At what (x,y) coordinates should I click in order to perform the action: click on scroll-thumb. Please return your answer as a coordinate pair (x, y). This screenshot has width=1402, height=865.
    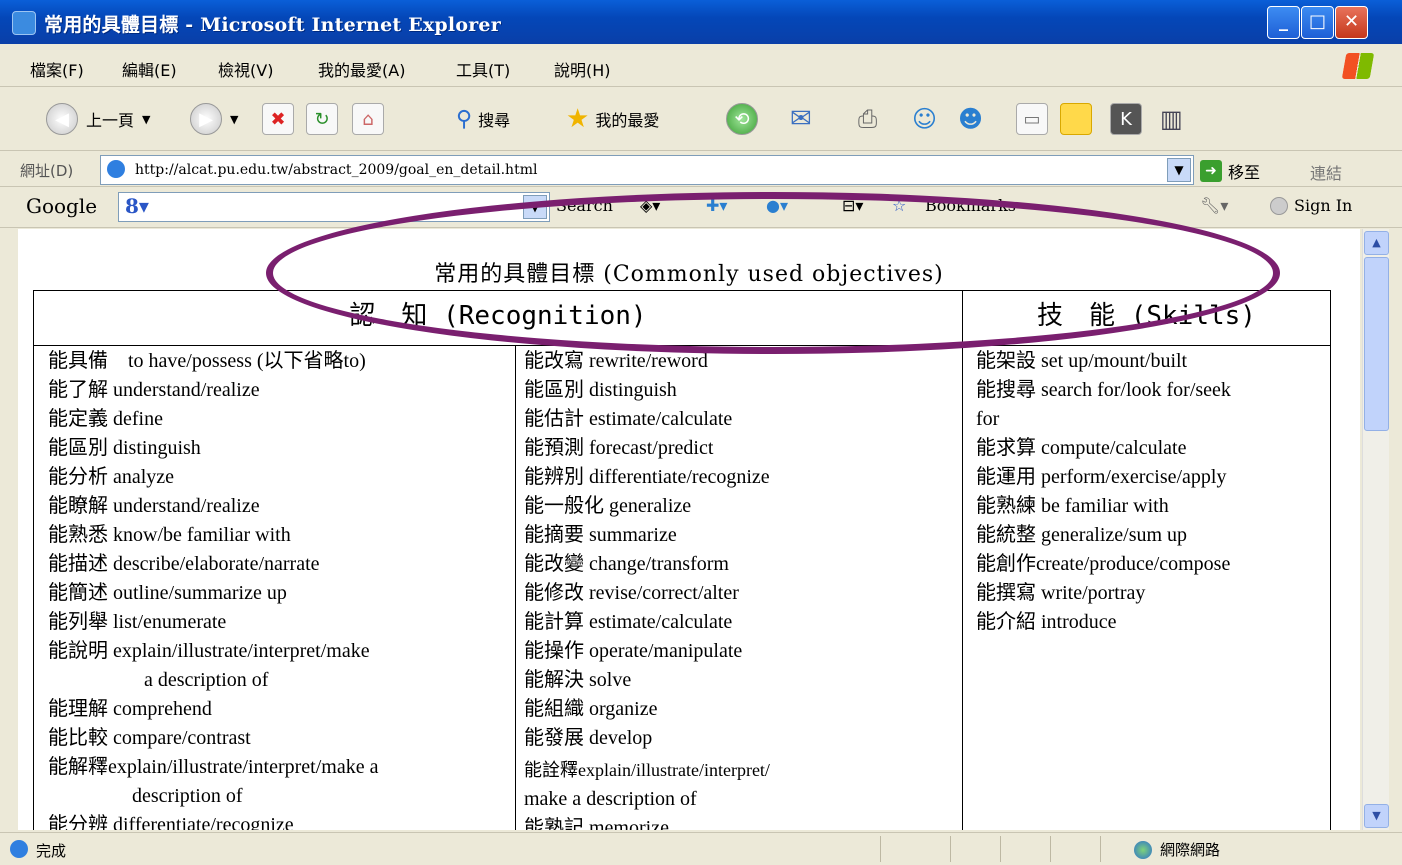
    Looking at the image, I should click on (1376, 344).